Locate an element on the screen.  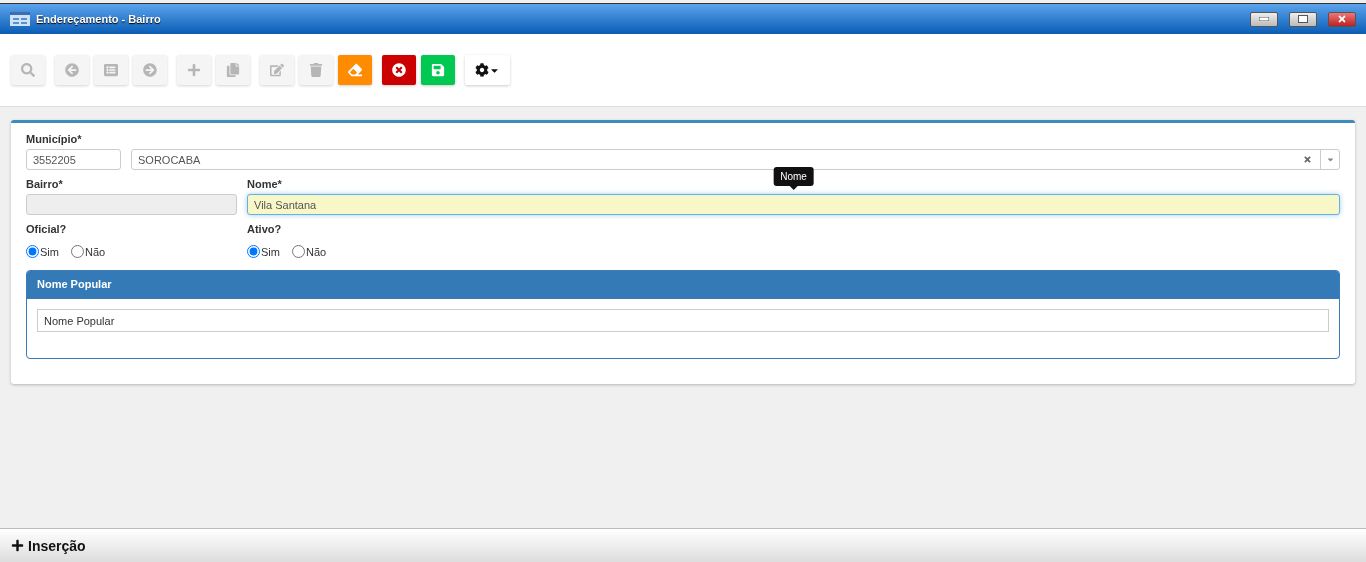
list-icon is located at coordinates (111, 70).